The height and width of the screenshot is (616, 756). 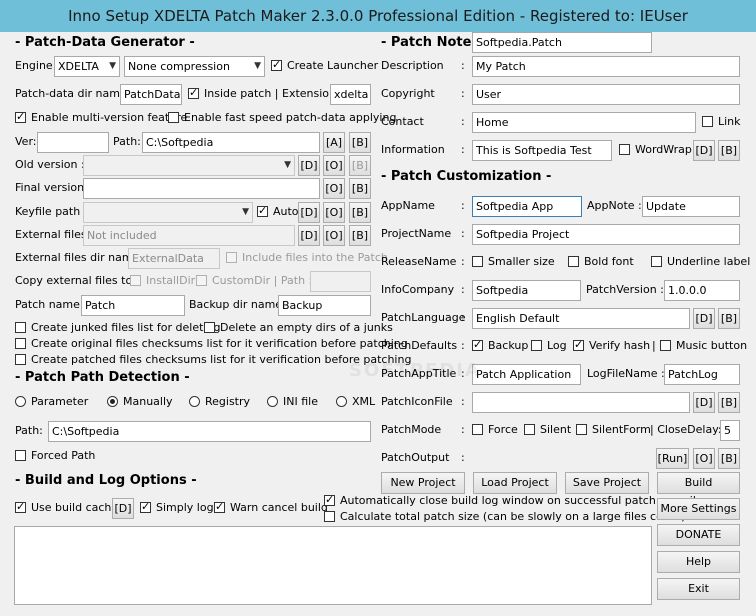 I want to click on path-input: C:\Softpedia, so click(x=231, y=142).